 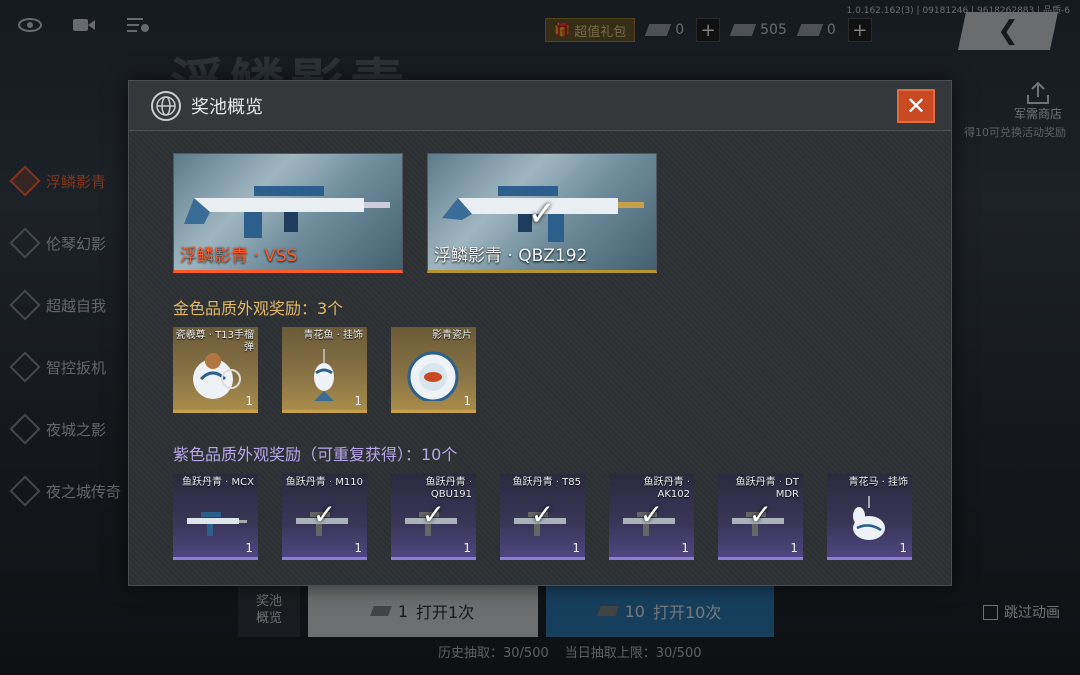 What do you see at coordinates (540, 106) in the screenshot?
I see `modal-header: 奖池概览` at bounding box center [540, 106].